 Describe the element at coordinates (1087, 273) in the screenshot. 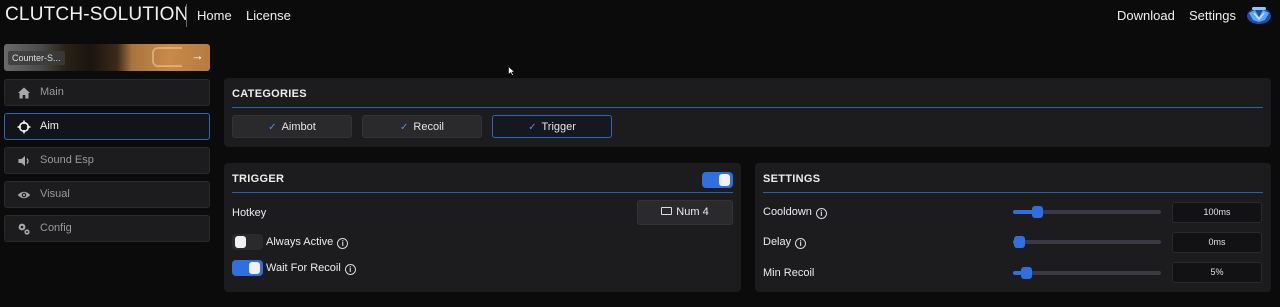

I see `min-recoil-slider` at that location.